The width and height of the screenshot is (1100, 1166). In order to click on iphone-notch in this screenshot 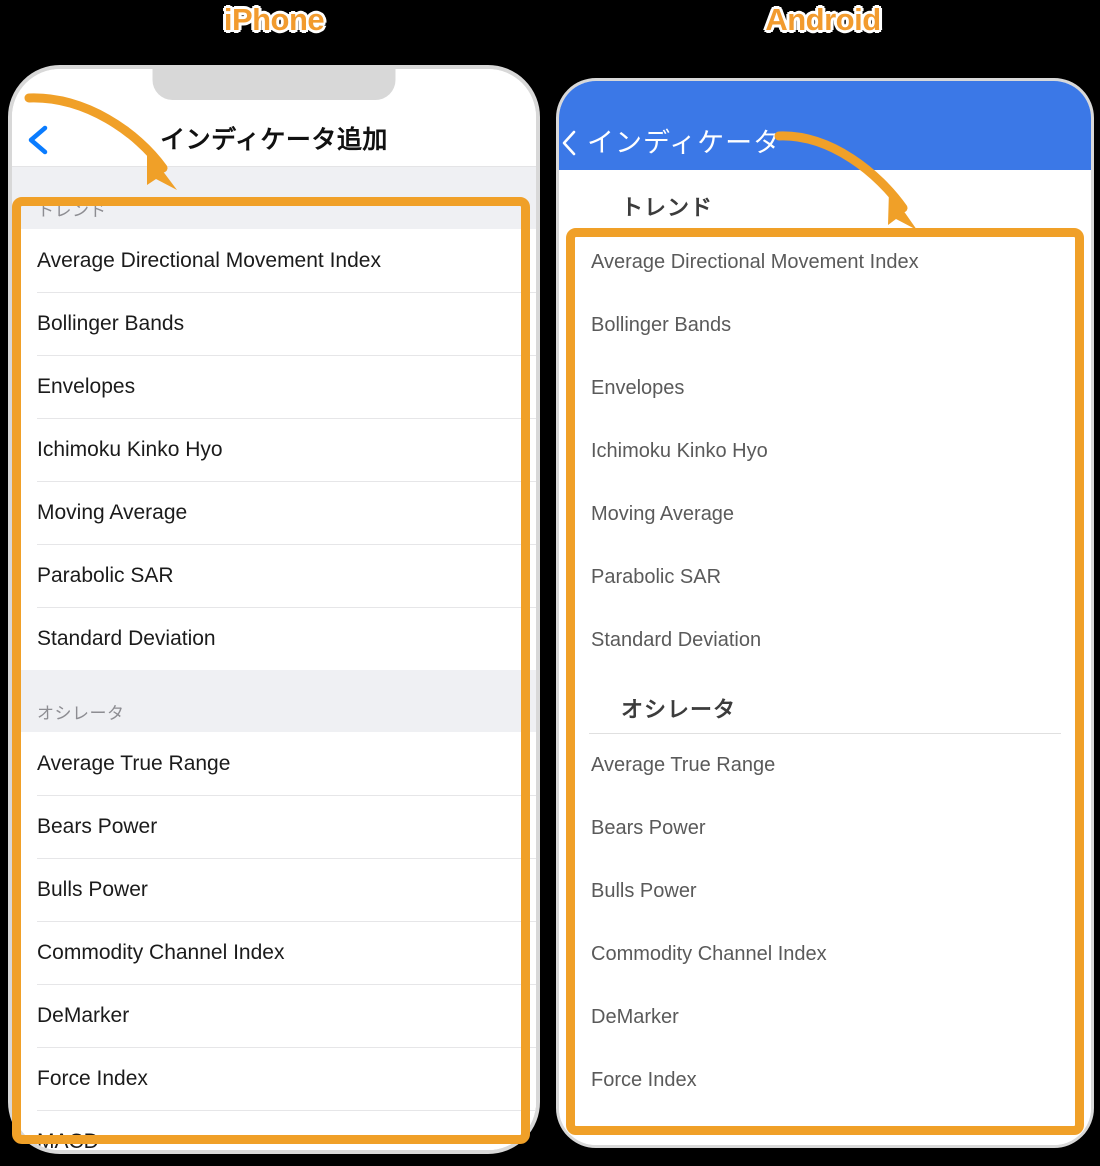, I will do `click(274, 84)`.